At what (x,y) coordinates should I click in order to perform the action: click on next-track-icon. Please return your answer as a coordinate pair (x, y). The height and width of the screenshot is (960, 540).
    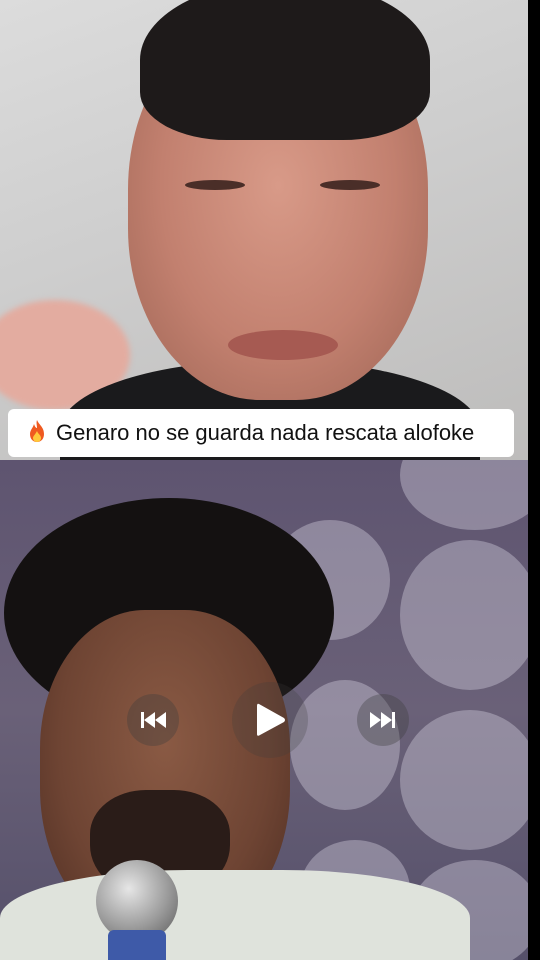
    Looking at the image, I should click on (382, 720).